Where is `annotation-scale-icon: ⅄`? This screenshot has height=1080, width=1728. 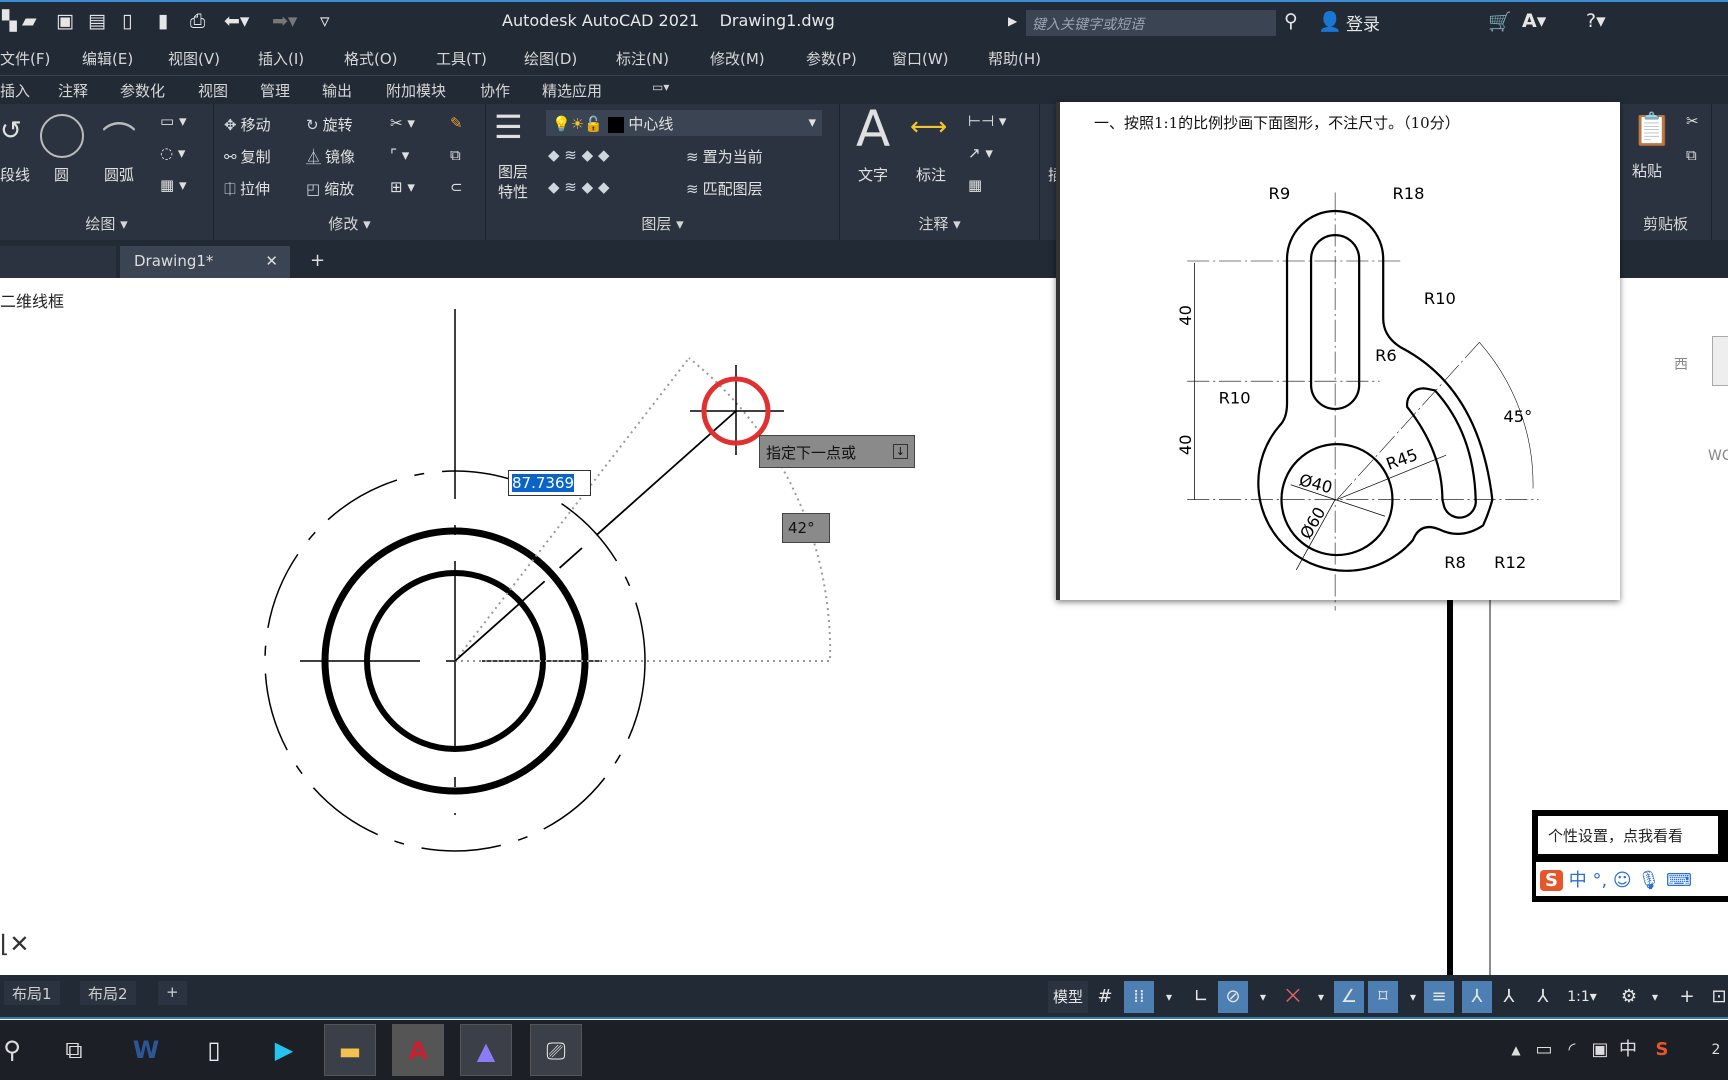
annotation-scale-icon: ⅄ is located at coordinates (1543, 997).